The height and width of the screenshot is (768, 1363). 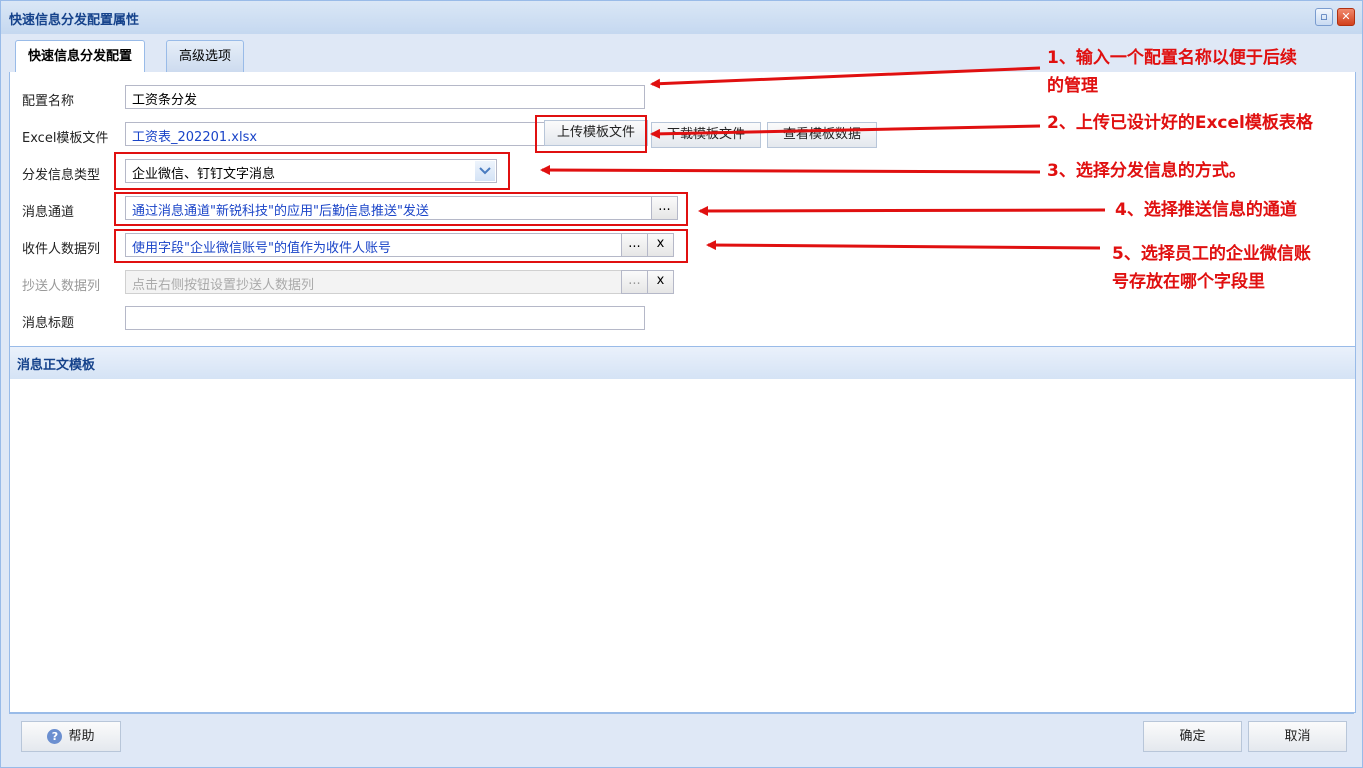 I want to click on annotation-5-line2: 号存放在哪个字段里, so click(x=1188, y=282).